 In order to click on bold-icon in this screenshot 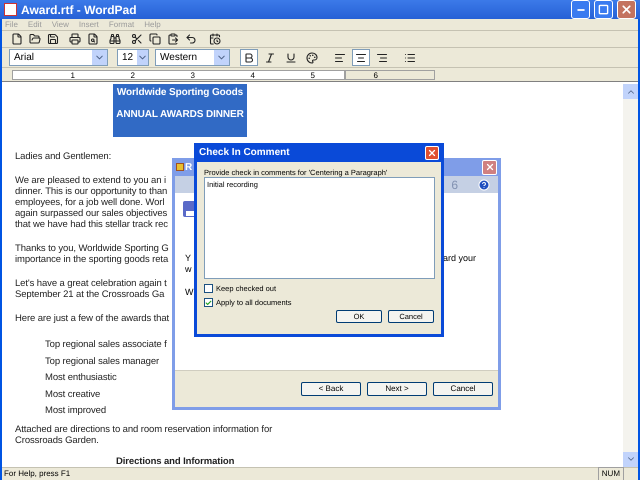, I will do `click(249, 58)`.